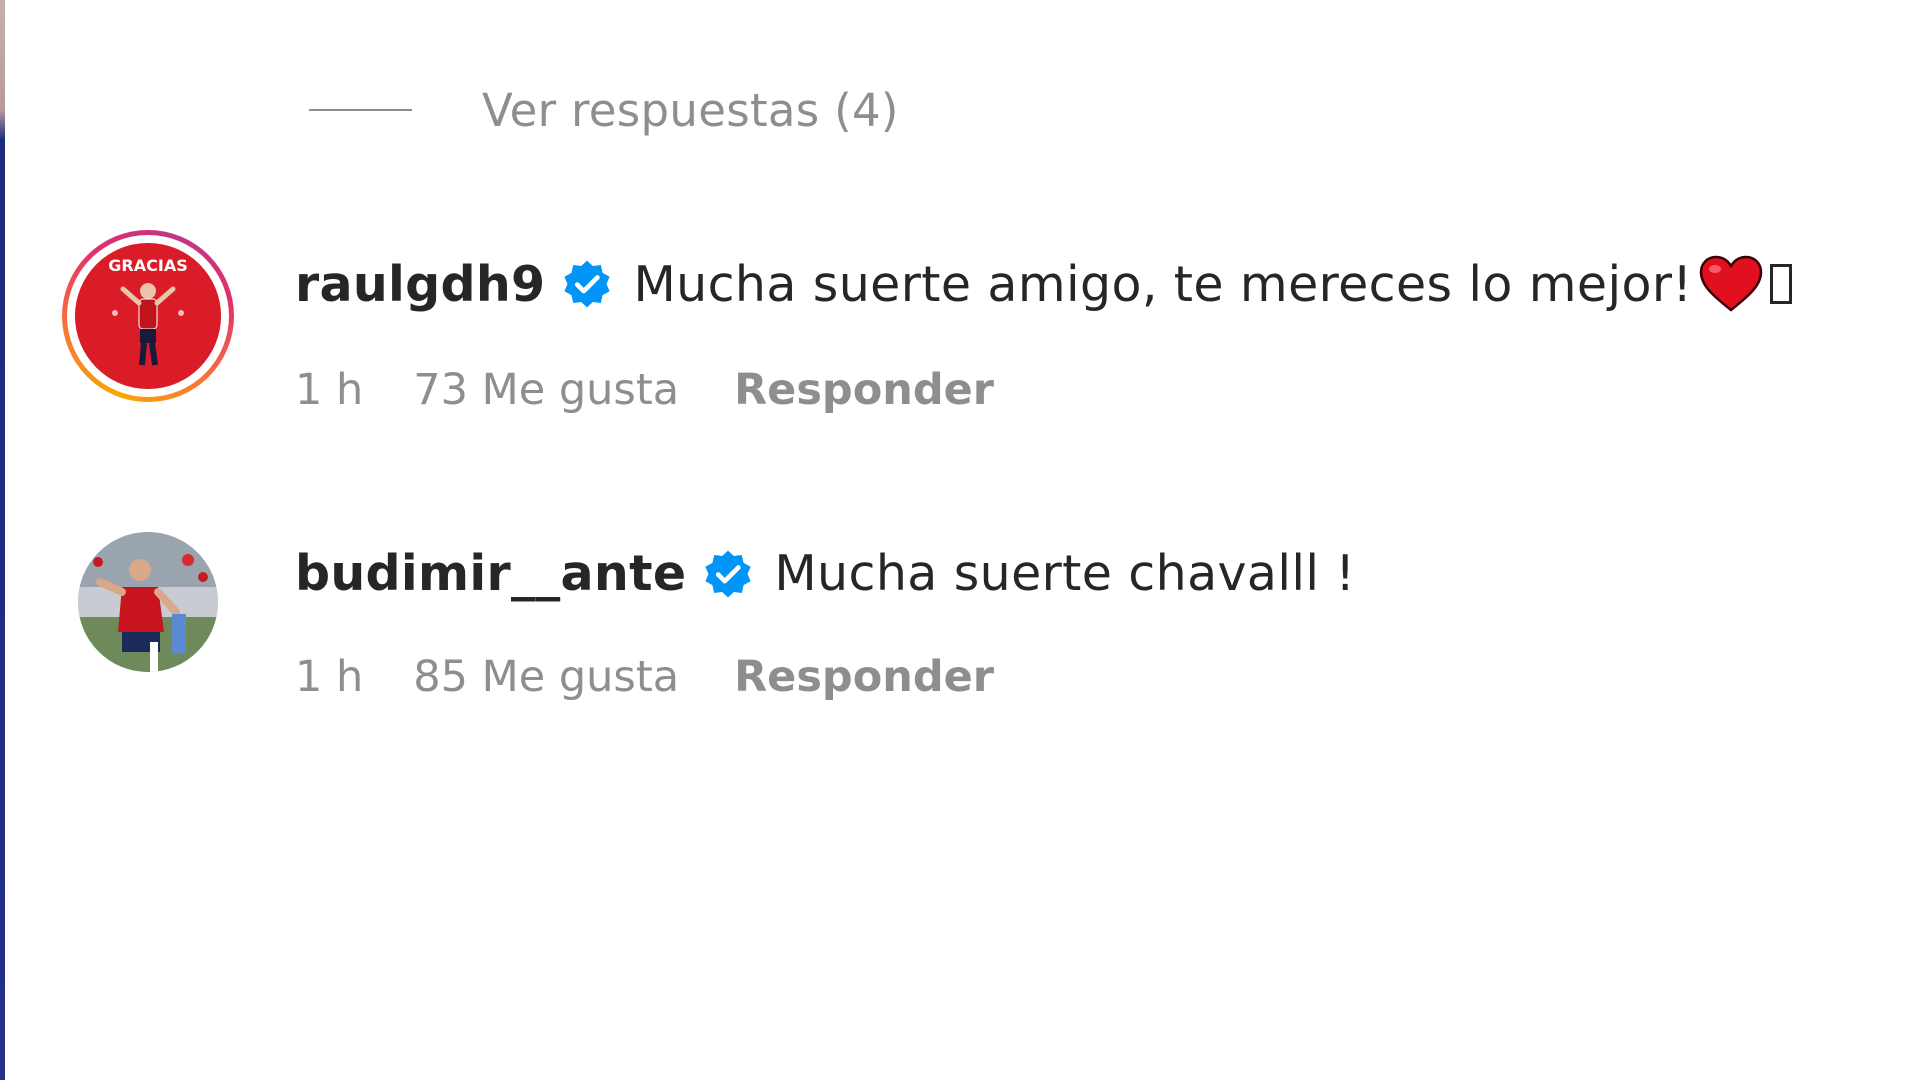 This screenshot has height=1080, width=1920. Describe the element at coordinates (147, 265) in the screenshot. I see `svg-text: GRACIAS` at that location.